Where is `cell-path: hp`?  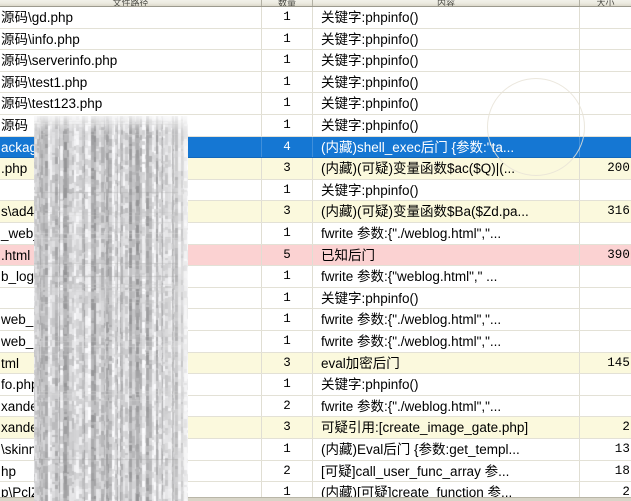
cell-path: hp is located at coordinates (131, 471).